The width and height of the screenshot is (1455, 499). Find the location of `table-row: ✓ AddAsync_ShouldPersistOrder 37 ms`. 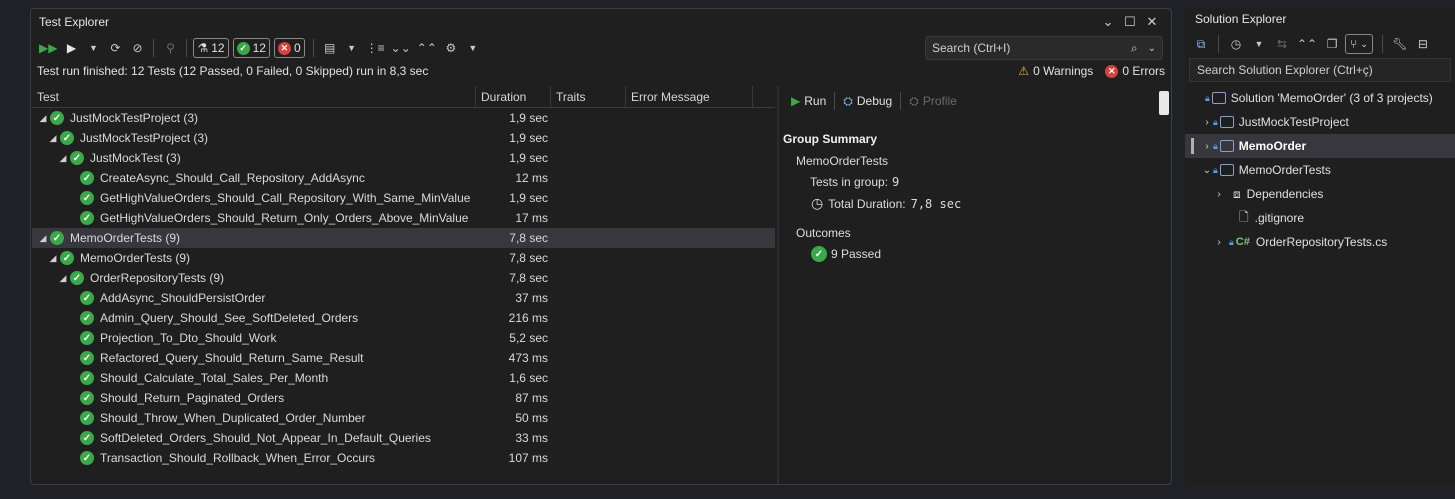

table-row: ✓ AddAsync_ShouldPersistOrder 37 ms is located at coordinates (403, 298).